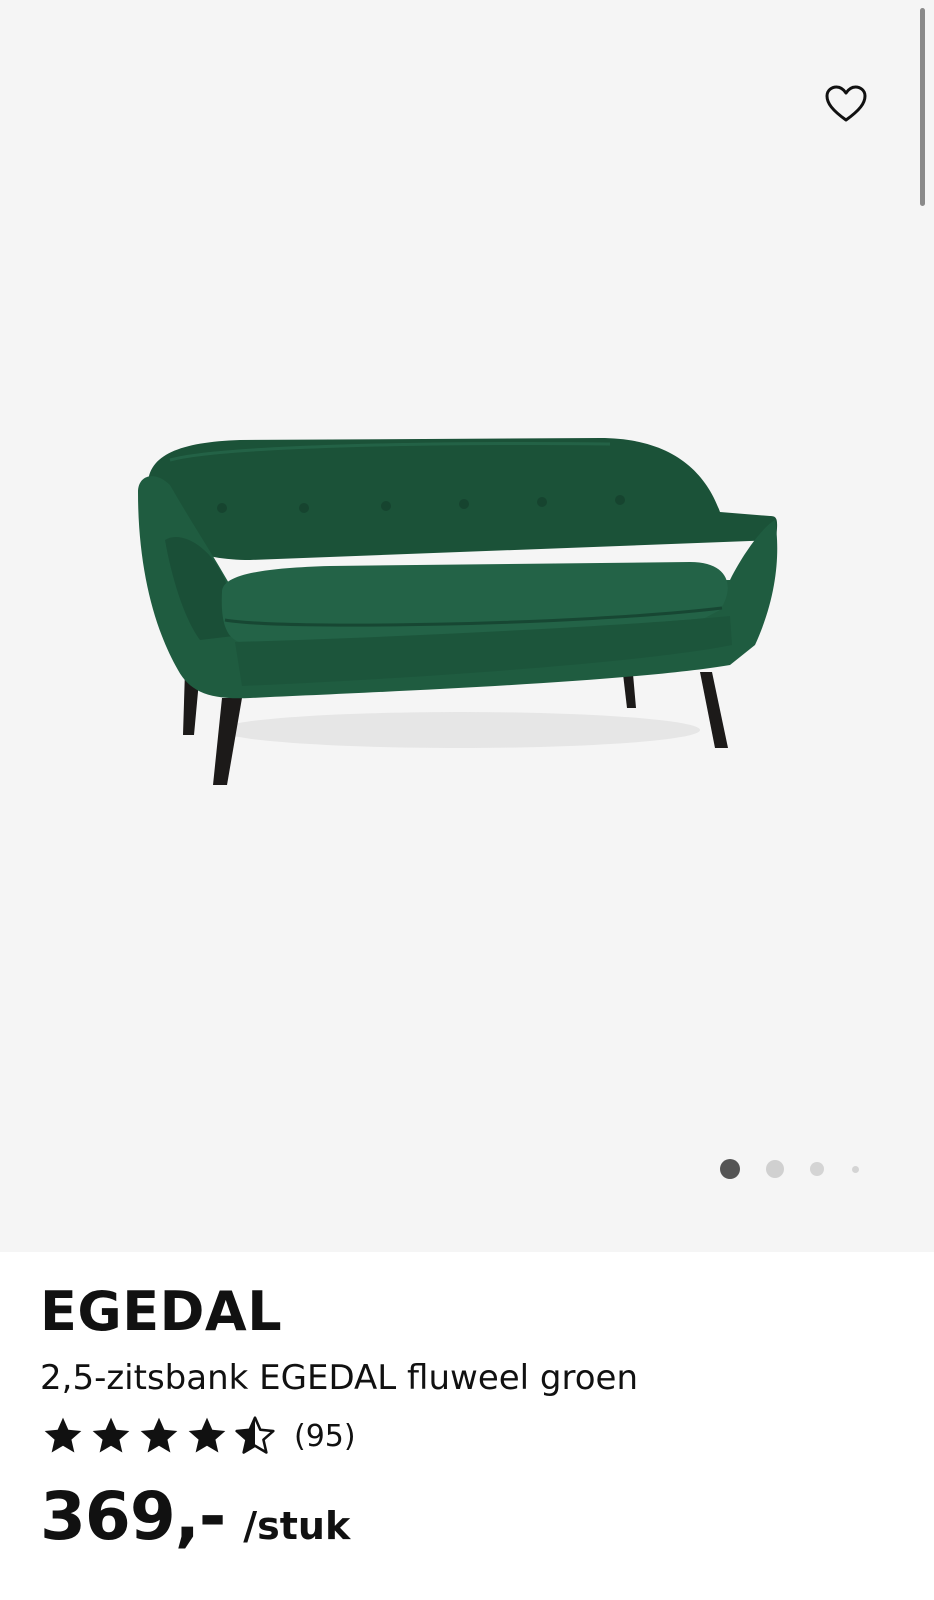 Image resolution: width=934 pixels, height=1600 pixels. I want to click on heart-outline-icon, so click(846, 103).